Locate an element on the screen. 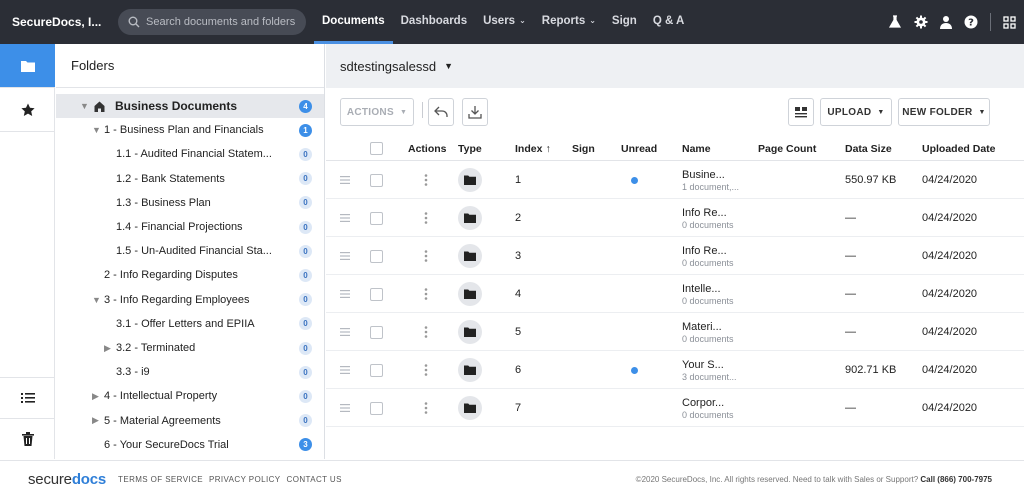 The image size is (1024, 497). table-row: 4 Intelle... 0 documents — 04/24/2020 is located at coordinates (675, 294).